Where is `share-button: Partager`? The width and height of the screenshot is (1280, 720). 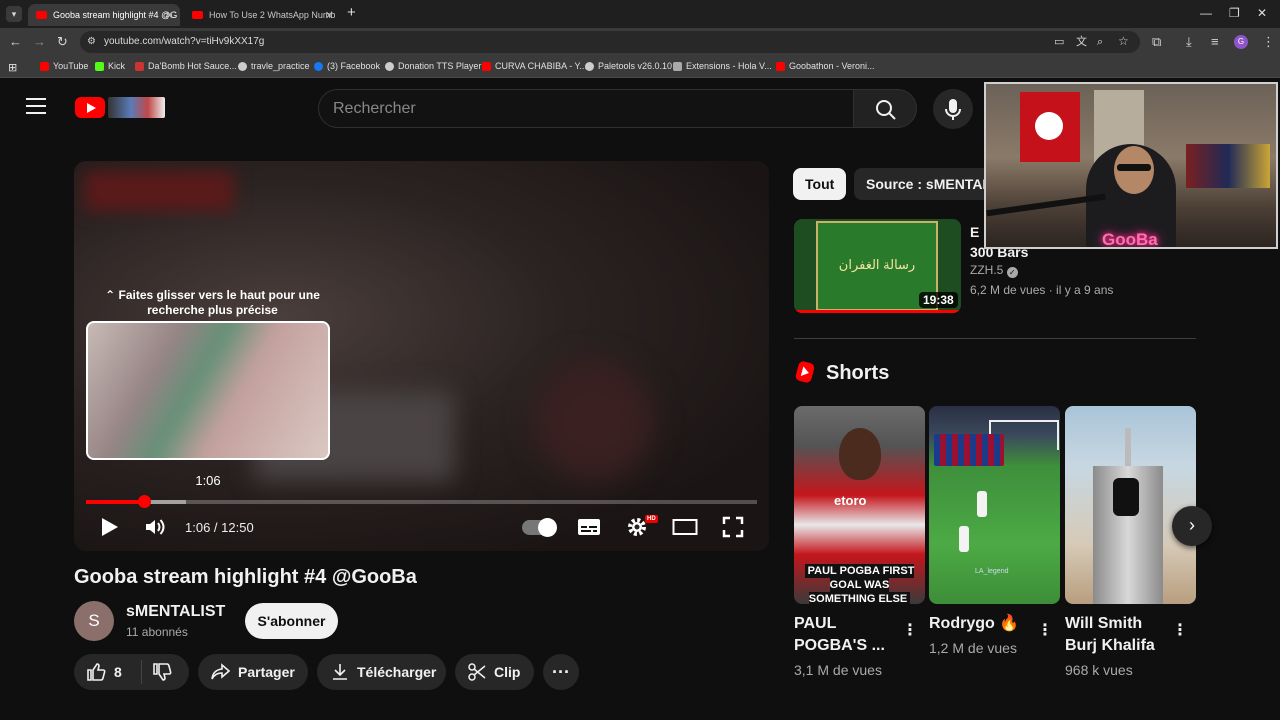 share-button: Partager is located at coordinates (253, 672).